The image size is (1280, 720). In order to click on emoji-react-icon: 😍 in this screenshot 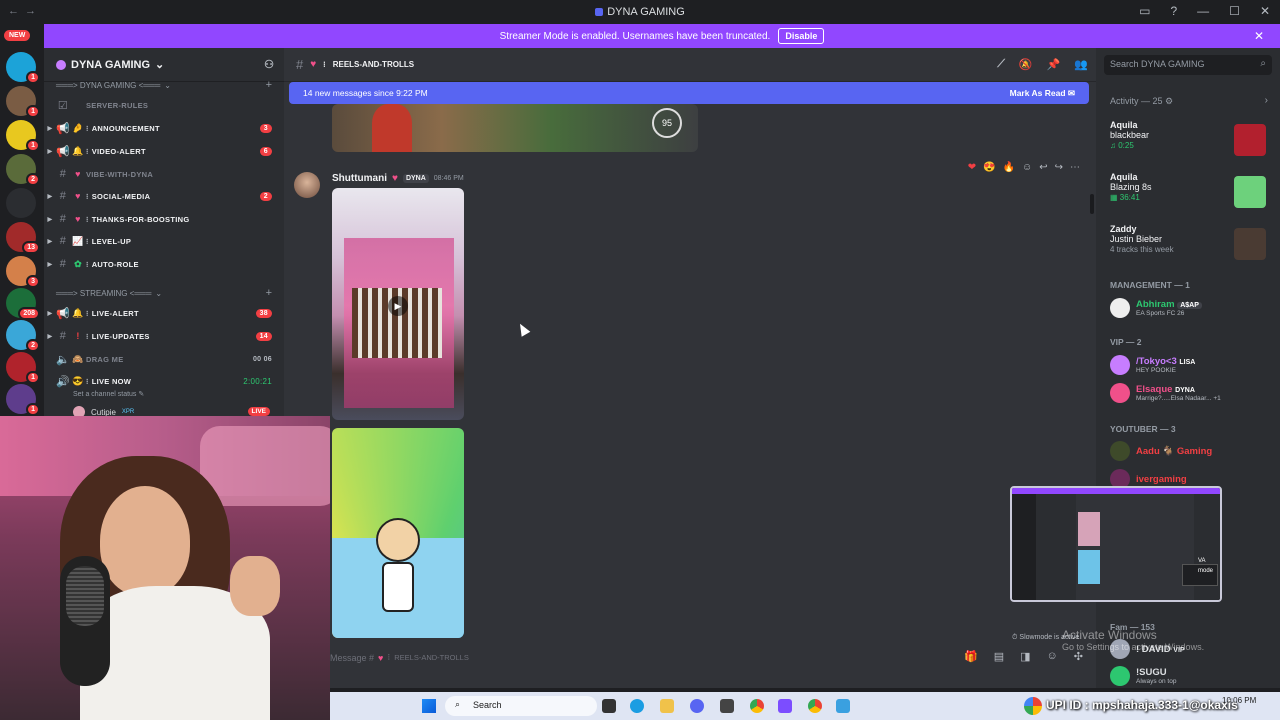, I will do `click(989, 167)`.